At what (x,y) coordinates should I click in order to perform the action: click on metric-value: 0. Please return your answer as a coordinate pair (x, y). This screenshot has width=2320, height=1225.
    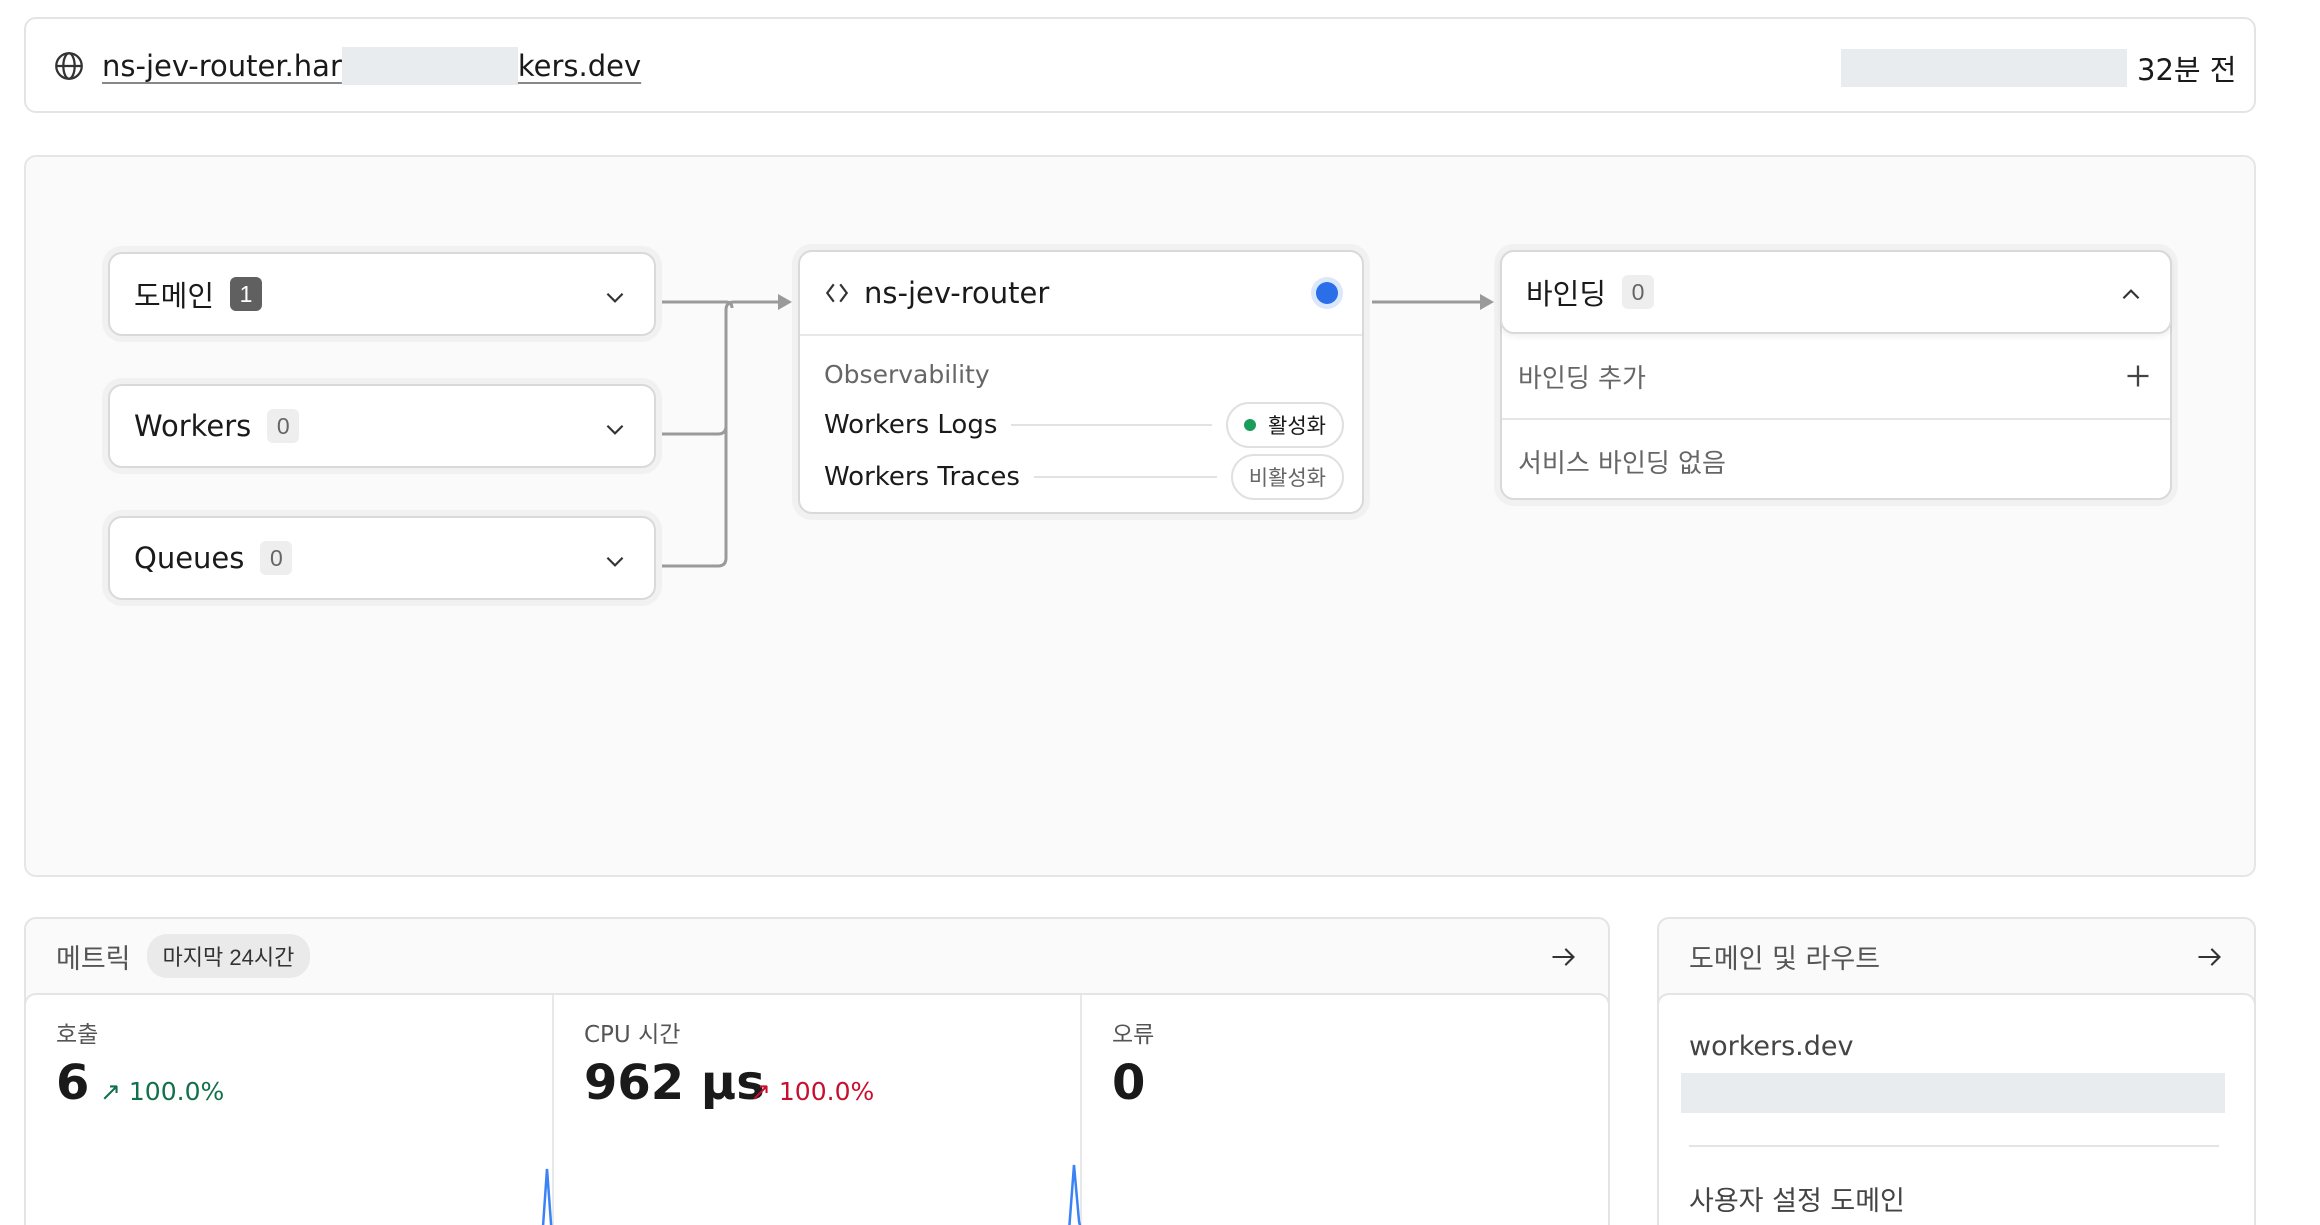
    Looking at the image, I should click on (1129, 1083).